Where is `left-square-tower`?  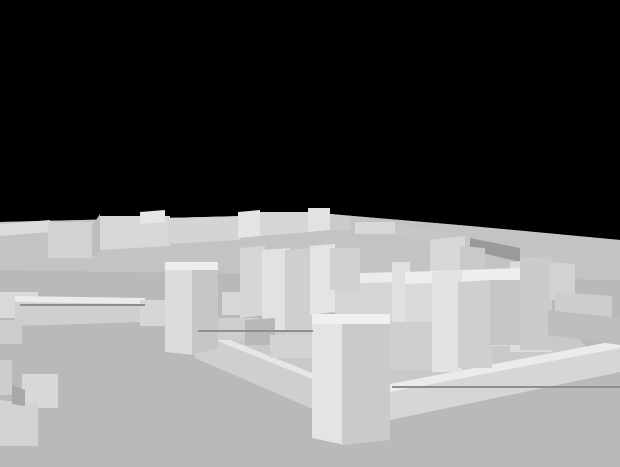 left-square-tower is located at coordinates (191, 308).